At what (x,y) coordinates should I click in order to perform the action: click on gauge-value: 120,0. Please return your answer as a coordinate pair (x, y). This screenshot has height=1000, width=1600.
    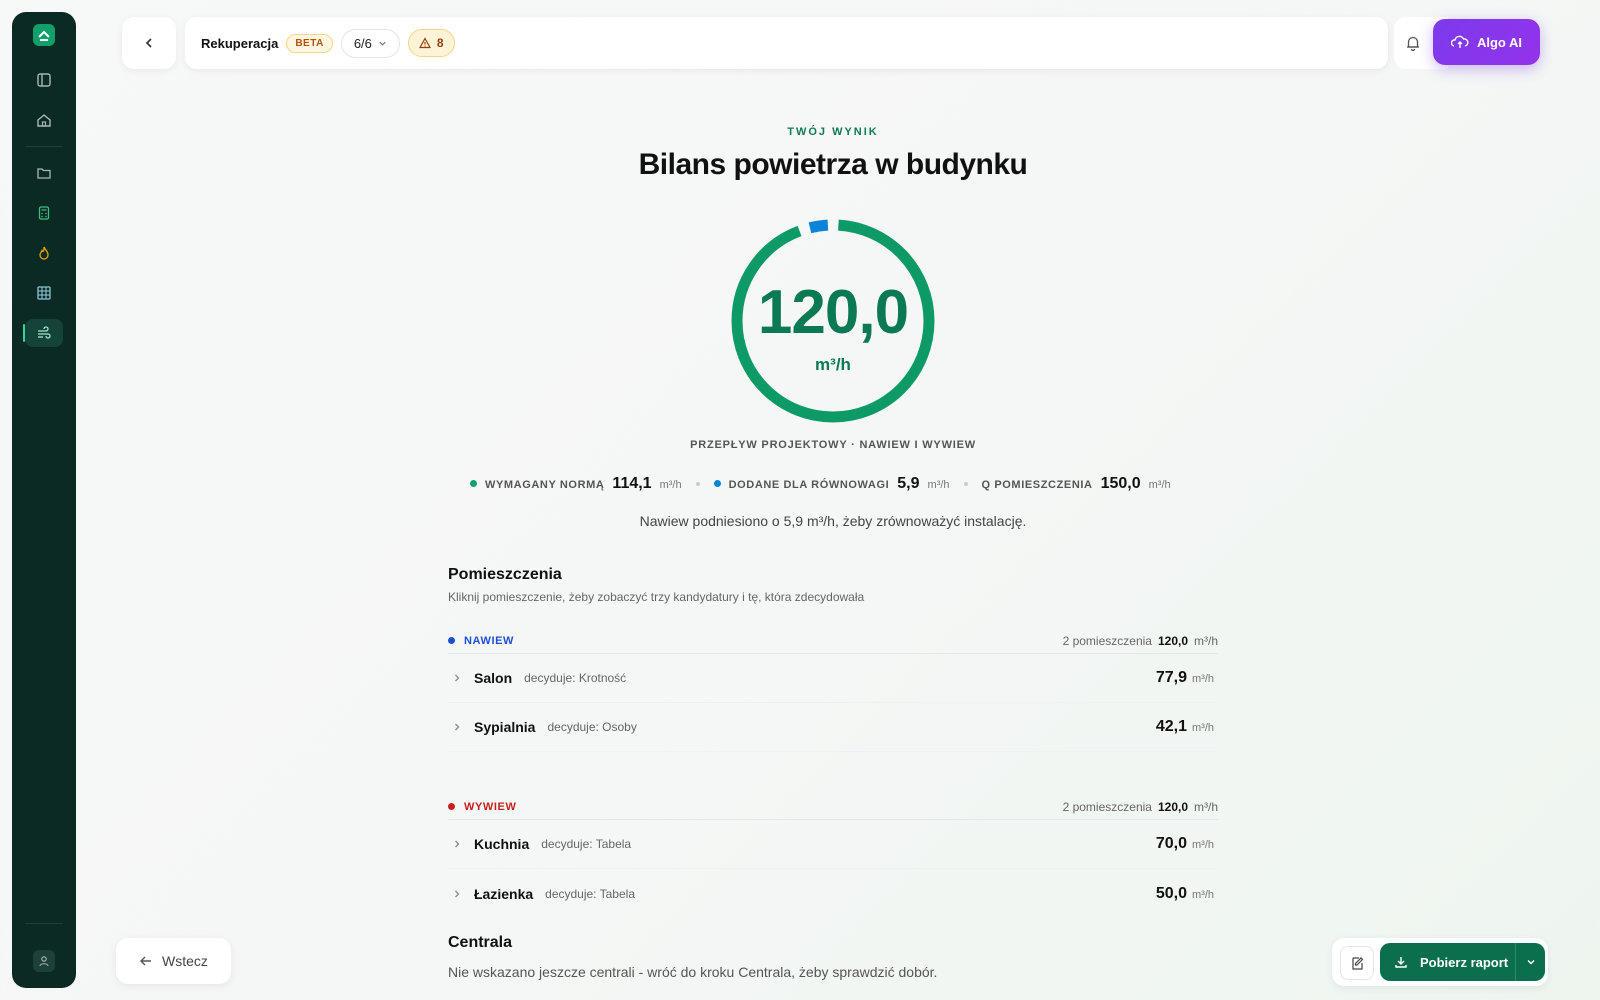
    Looking at the image, I should click on (833, 312).